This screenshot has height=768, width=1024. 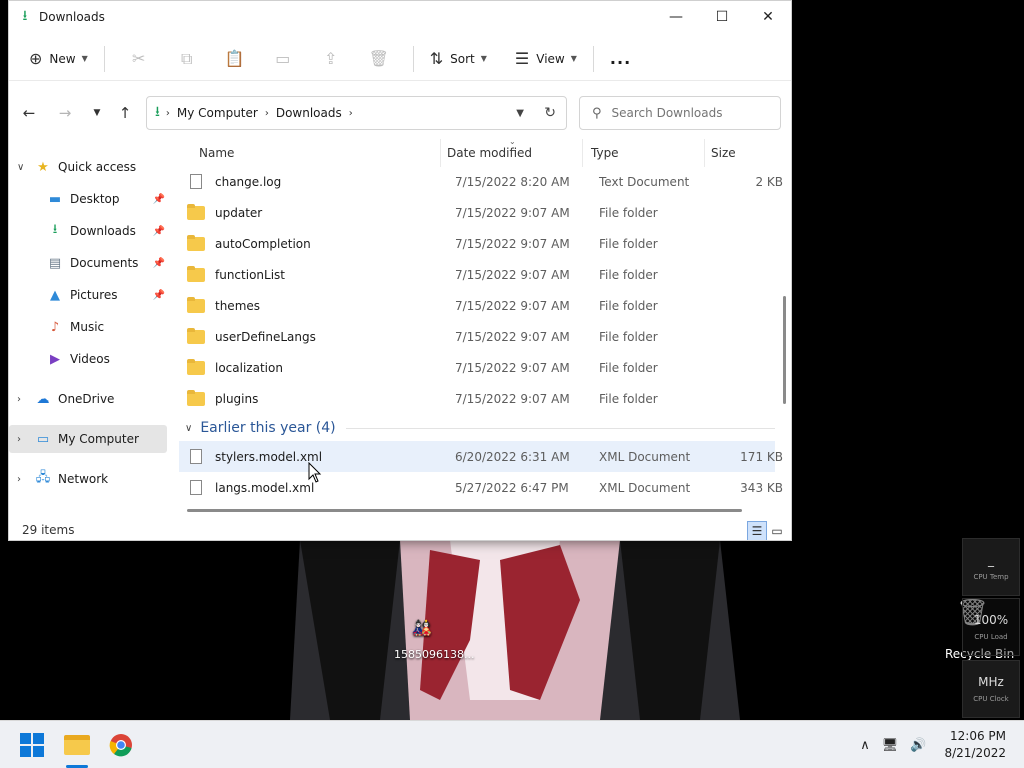 What do you see at coordinates (43, 477) in the screenshot?
I see `network-icon: 🖧` at bounding box center [43, 477].